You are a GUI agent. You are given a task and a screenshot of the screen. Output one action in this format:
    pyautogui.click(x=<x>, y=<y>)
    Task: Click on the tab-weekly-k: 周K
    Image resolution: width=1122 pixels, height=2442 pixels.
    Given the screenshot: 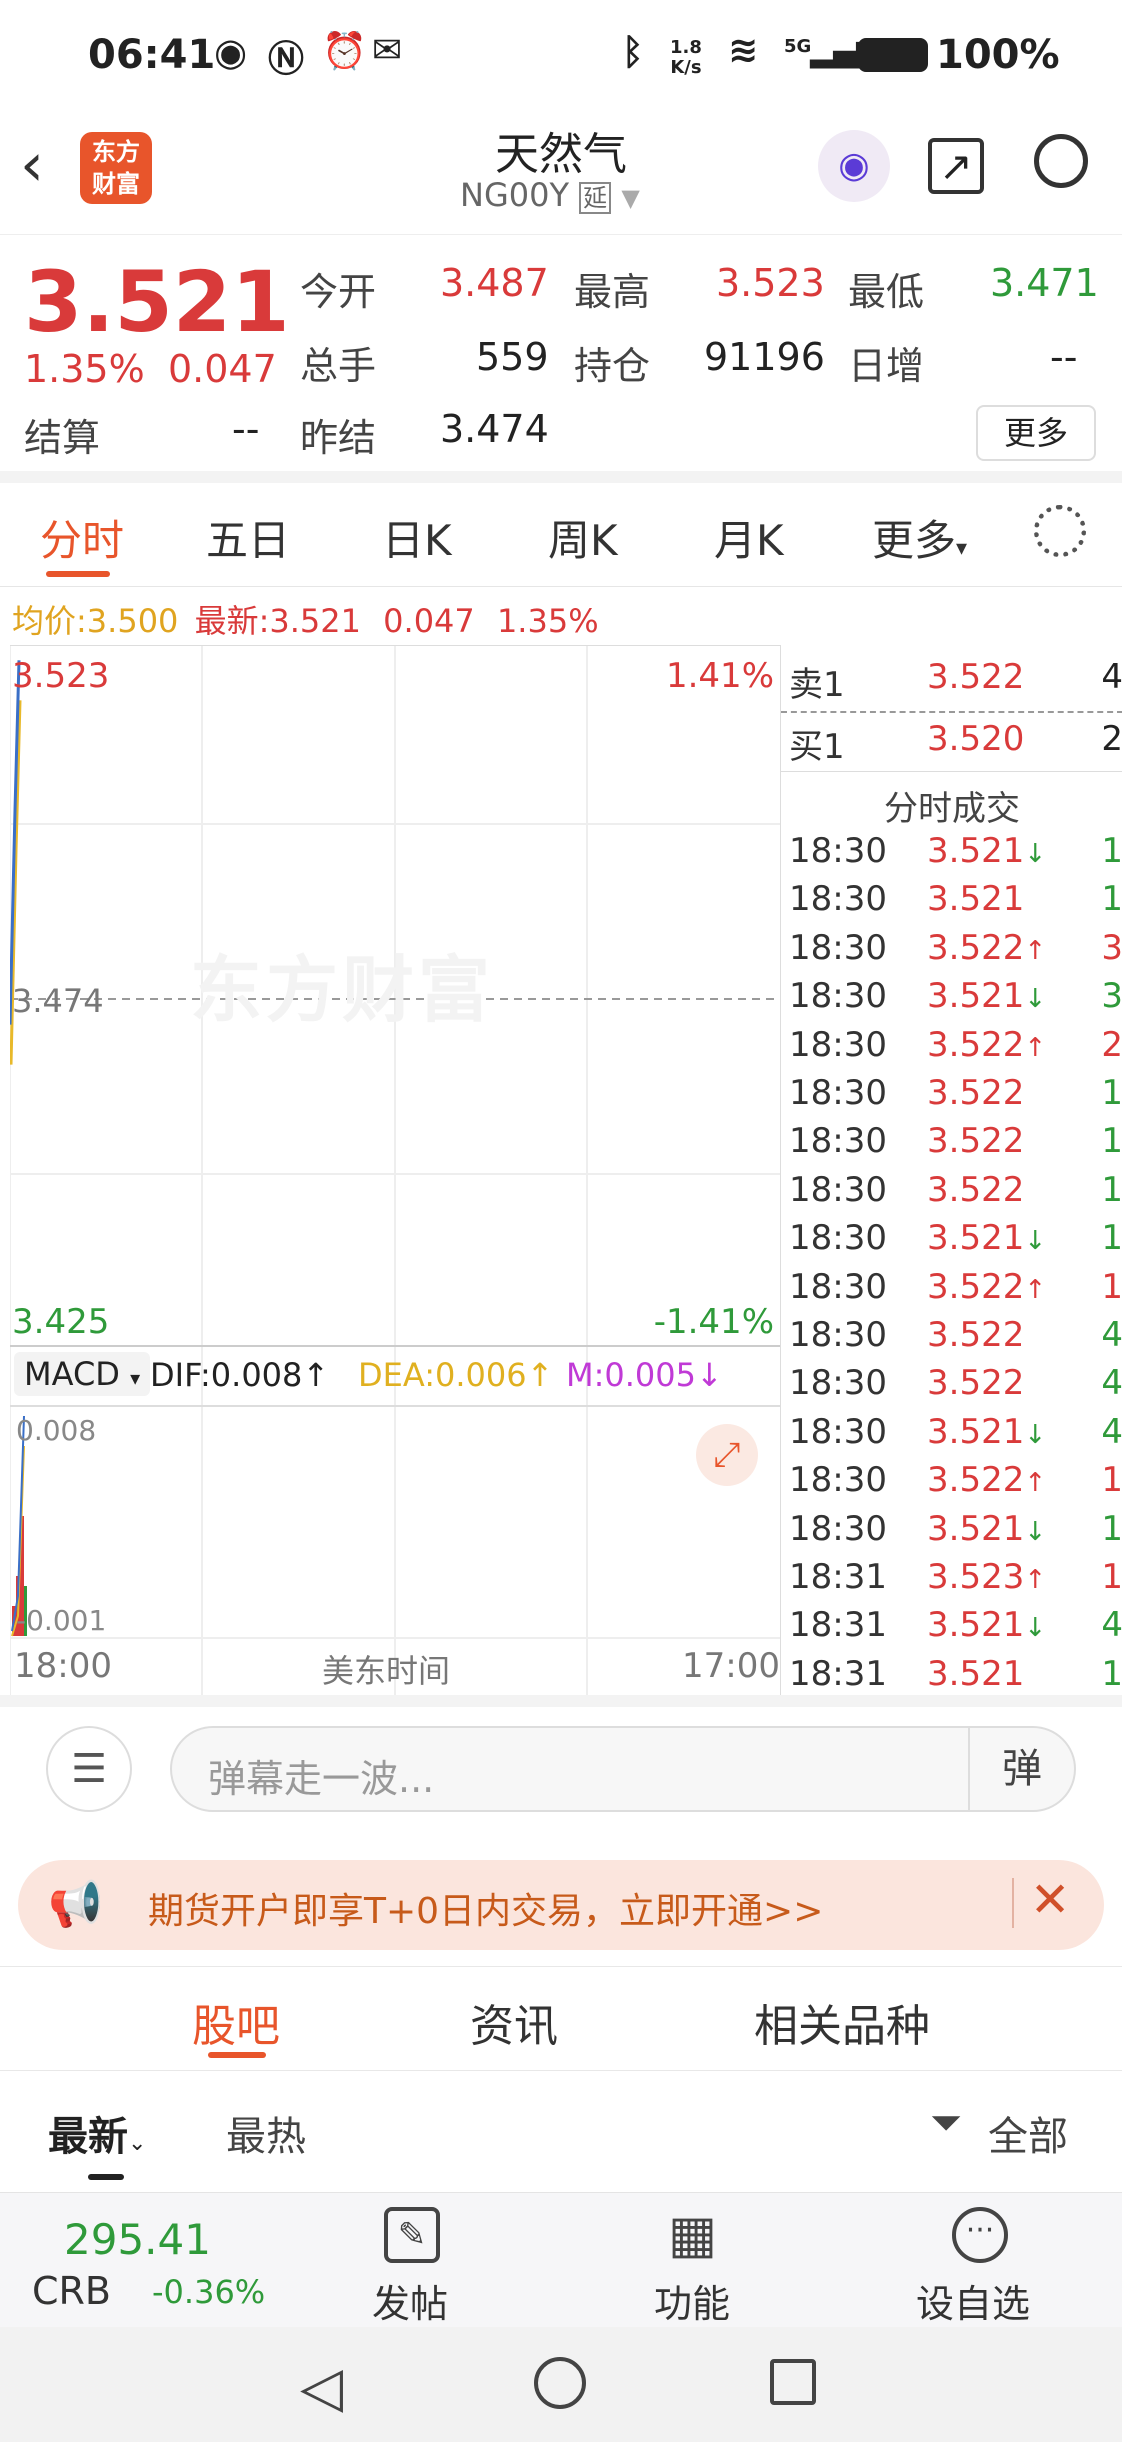 What is the action you would take?
    pyautogui.click(x=583, y=537)
    